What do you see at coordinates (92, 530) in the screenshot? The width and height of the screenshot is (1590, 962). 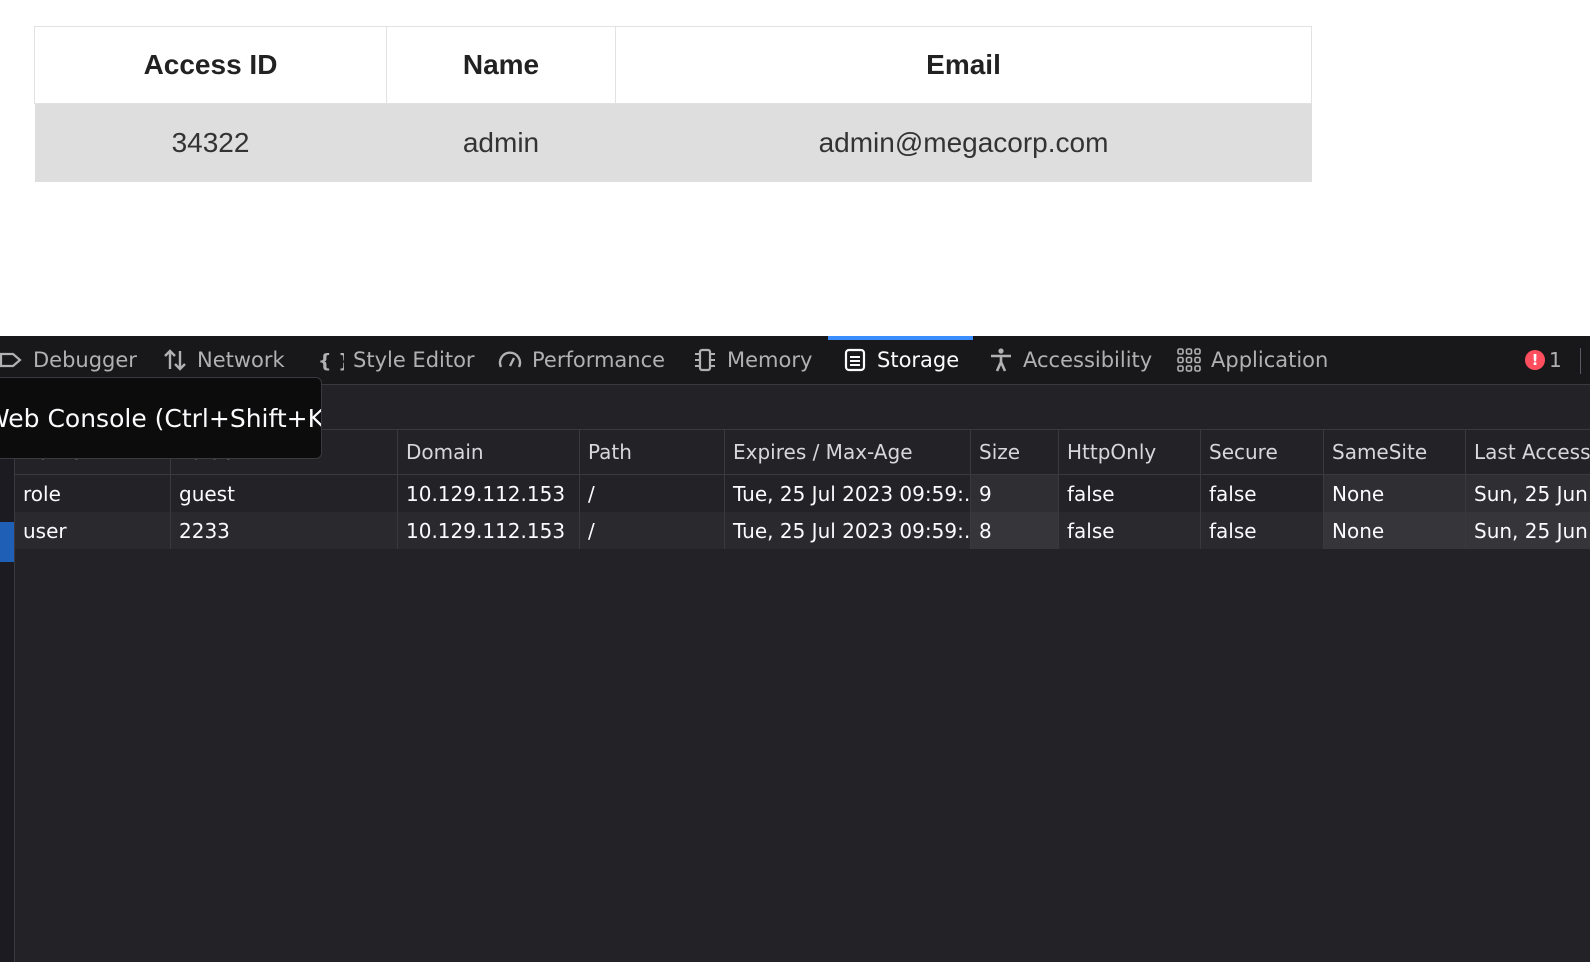 I see `cookie-name-cell: user` at bounding box center [92, 530].